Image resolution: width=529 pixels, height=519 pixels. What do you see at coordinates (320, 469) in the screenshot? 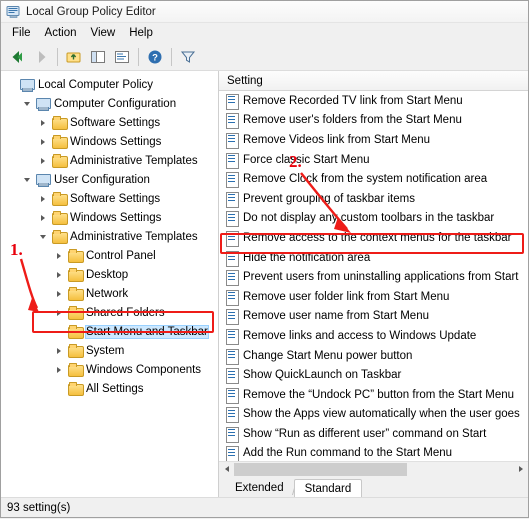
I see `horizontal-scroll-thumb` at bounding box center [320, 469].